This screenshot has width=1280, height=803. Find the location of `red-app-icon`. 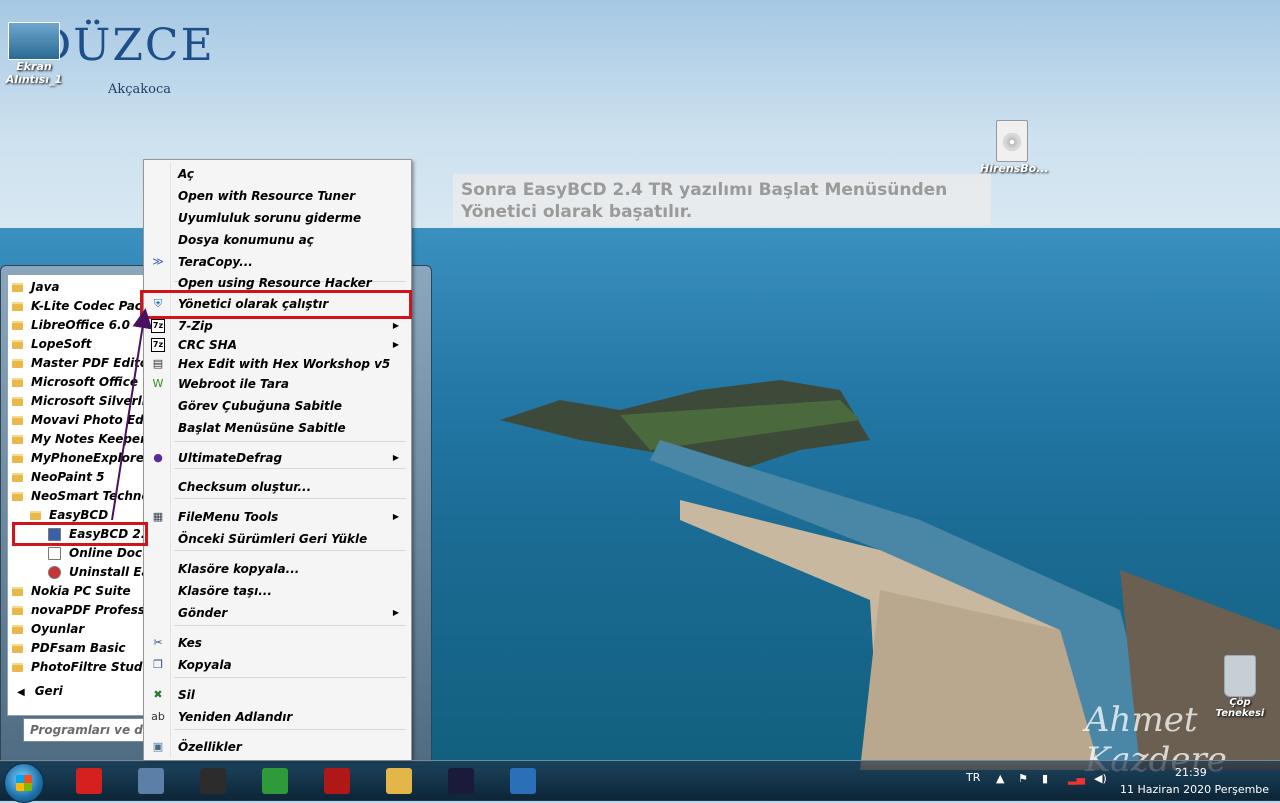

red-app-icon is located at coordinates (337, 781).